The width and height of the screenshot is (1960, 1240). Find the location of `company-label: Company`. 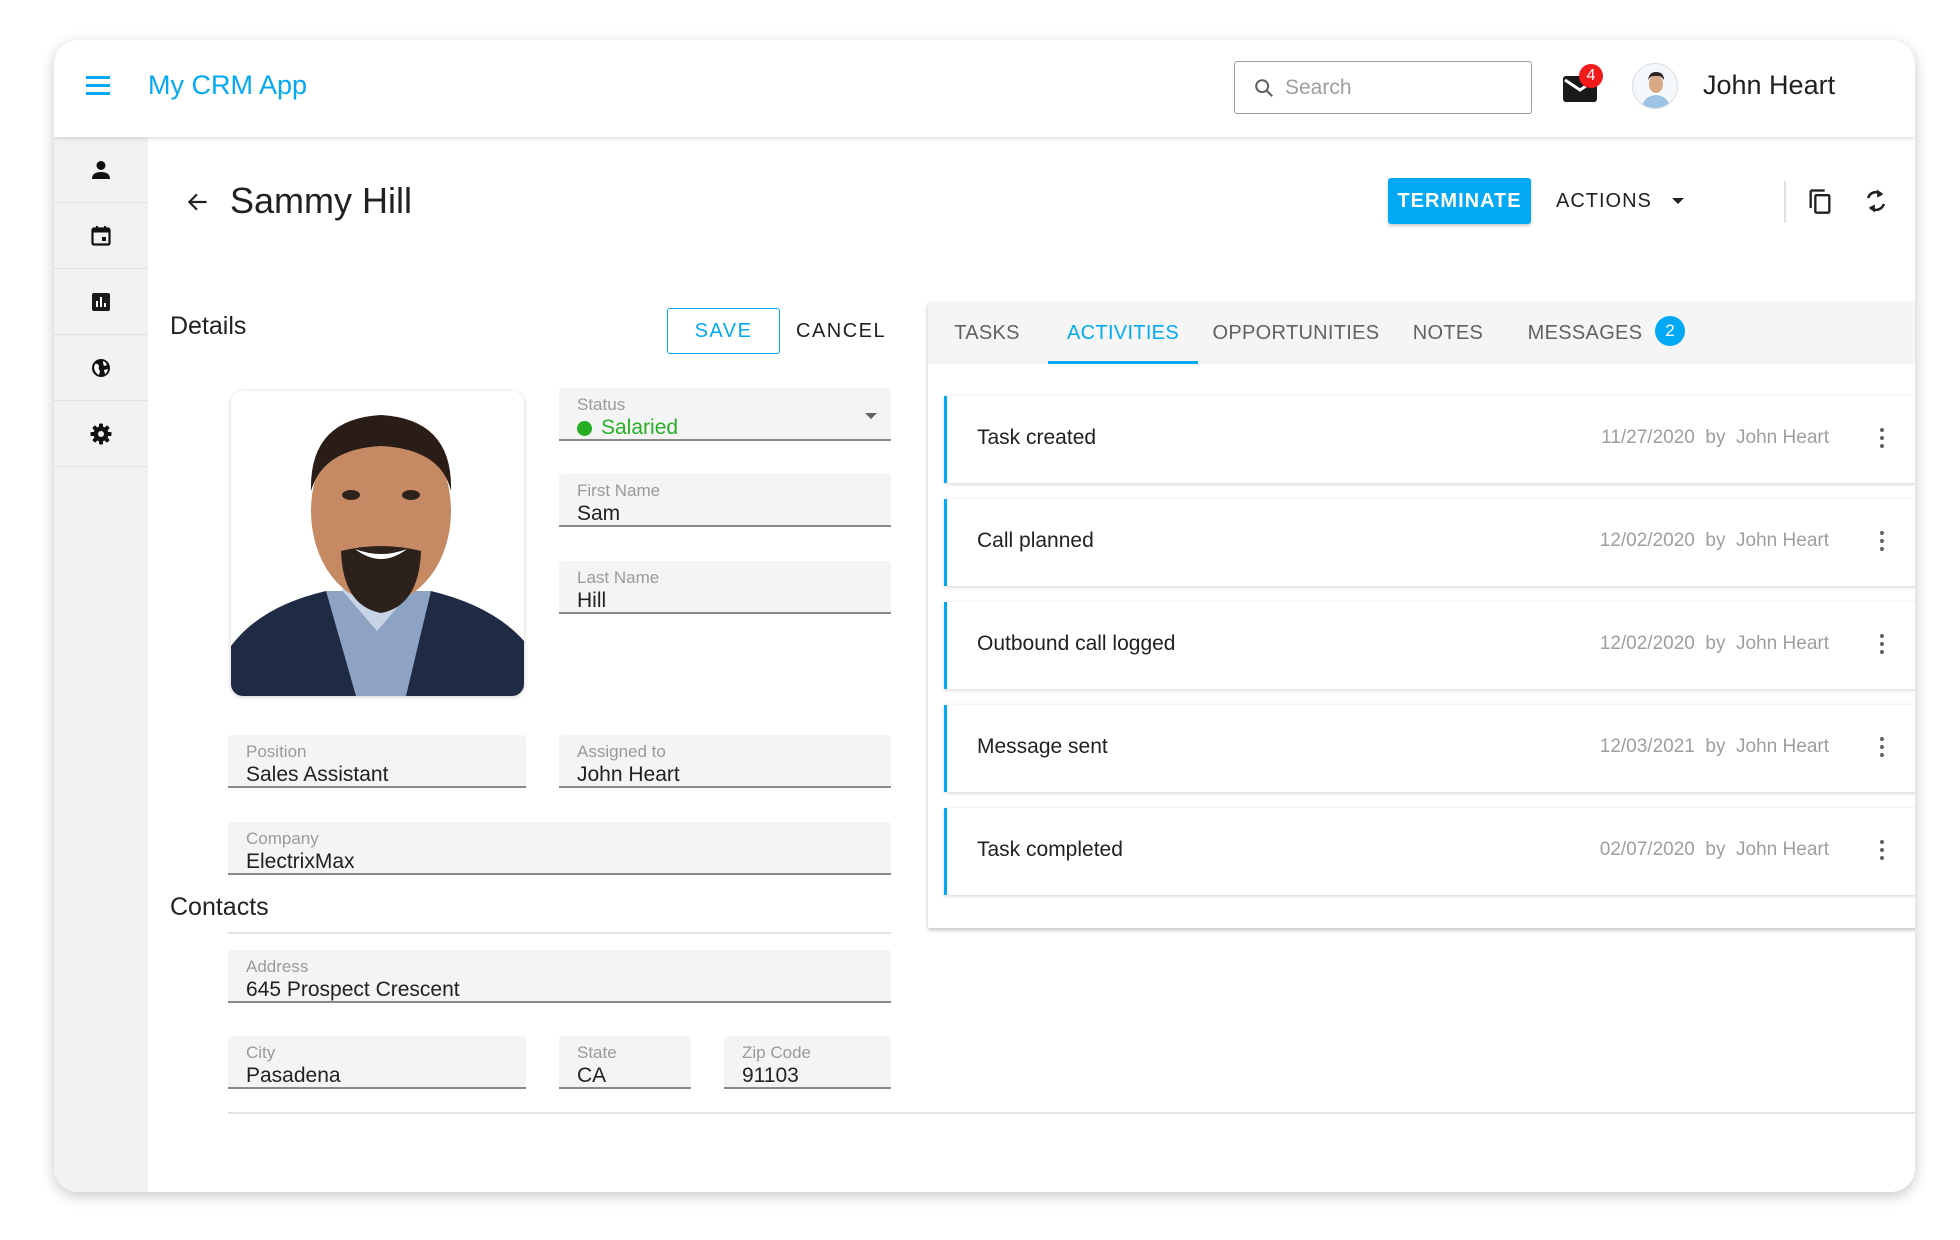

company-label: Company is located at coordinates (282, 838).